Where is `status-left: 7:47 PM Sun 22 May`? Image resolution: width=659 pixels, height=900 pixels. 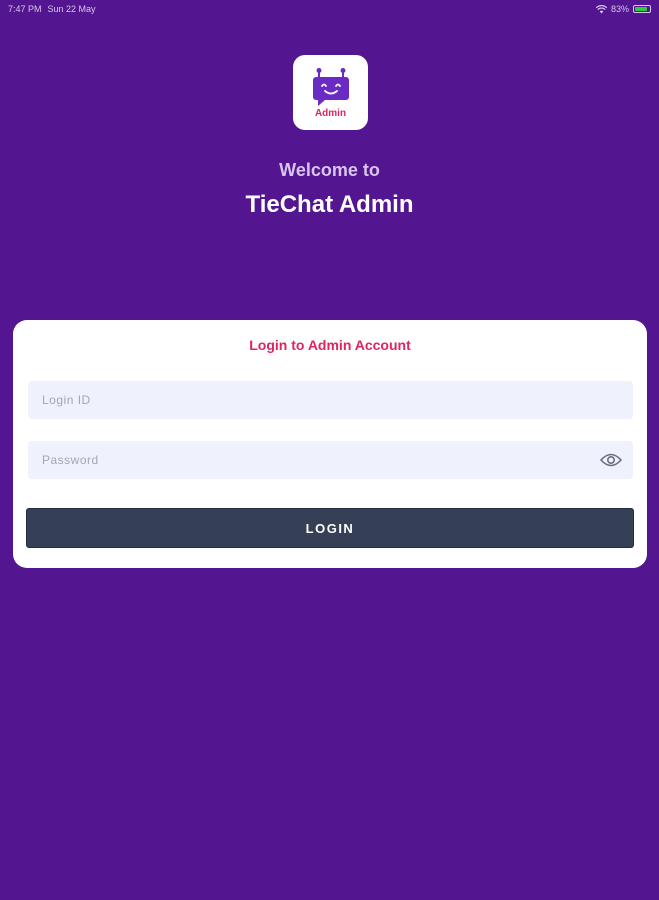
status-left: 7:47 PM Sun 22 May is located at coordinates (52, 9).